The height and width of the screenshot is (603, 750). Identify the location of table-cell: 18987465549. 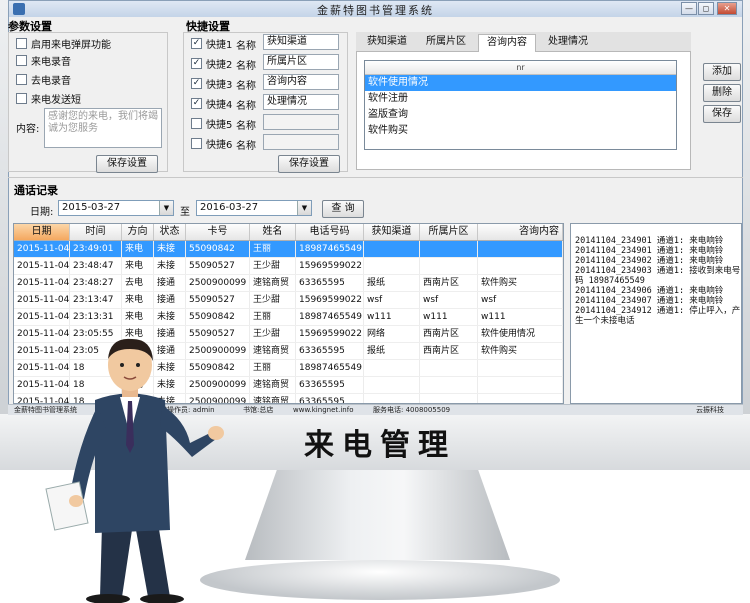
(330, 249).